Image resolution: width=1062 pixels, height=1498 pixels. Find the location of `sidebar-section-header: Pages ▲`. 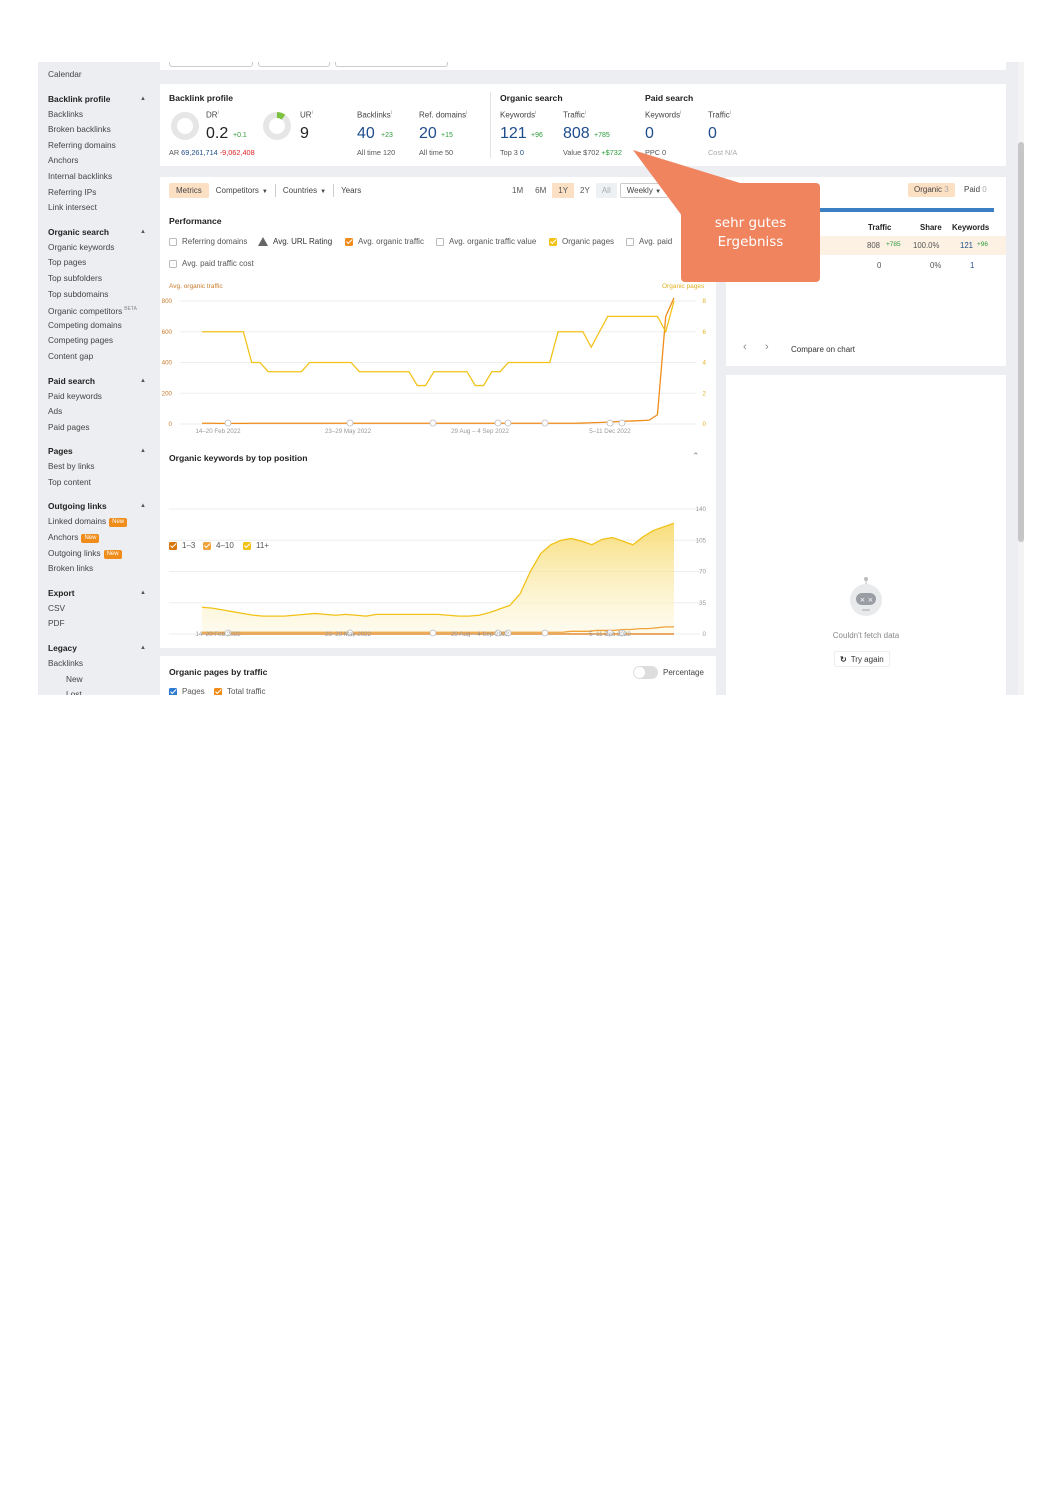

sidebar-section-header: Pages ▲ is located at coordinates (104, 451).